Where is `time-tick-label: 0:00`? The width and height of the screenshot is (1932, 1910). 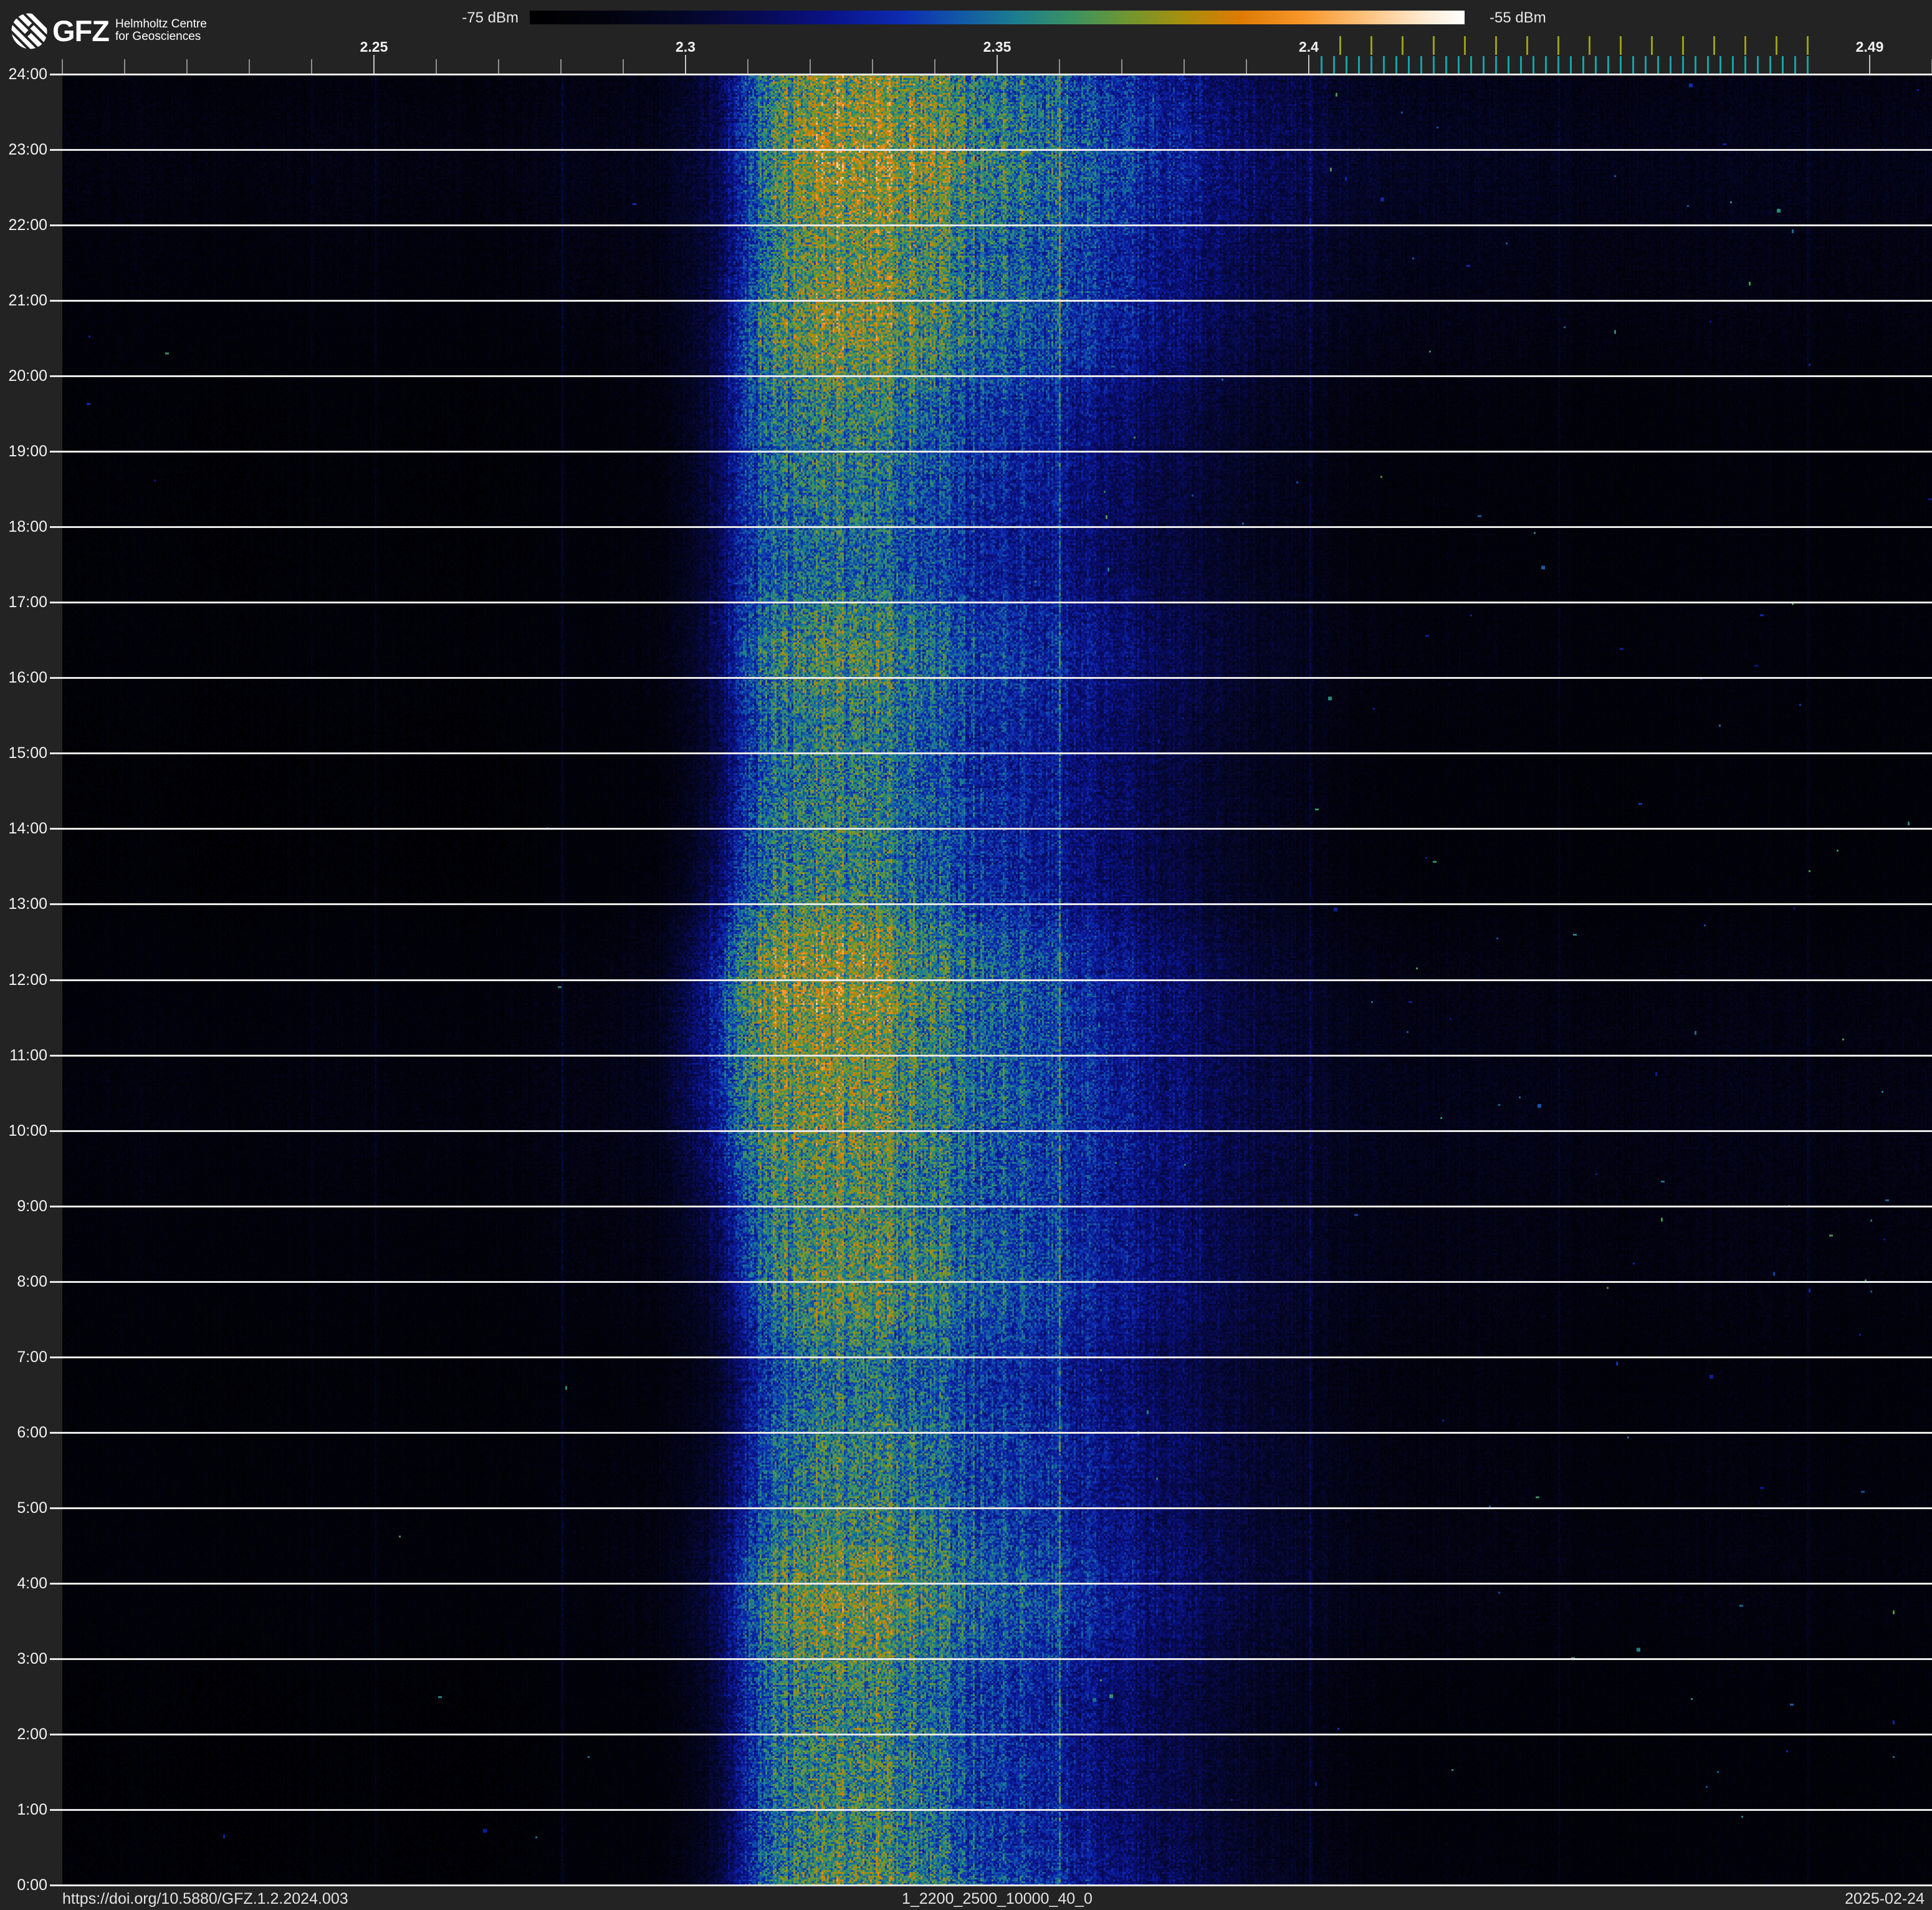 time-tick-label: 0:00 is located at coordinates (32, 1885).